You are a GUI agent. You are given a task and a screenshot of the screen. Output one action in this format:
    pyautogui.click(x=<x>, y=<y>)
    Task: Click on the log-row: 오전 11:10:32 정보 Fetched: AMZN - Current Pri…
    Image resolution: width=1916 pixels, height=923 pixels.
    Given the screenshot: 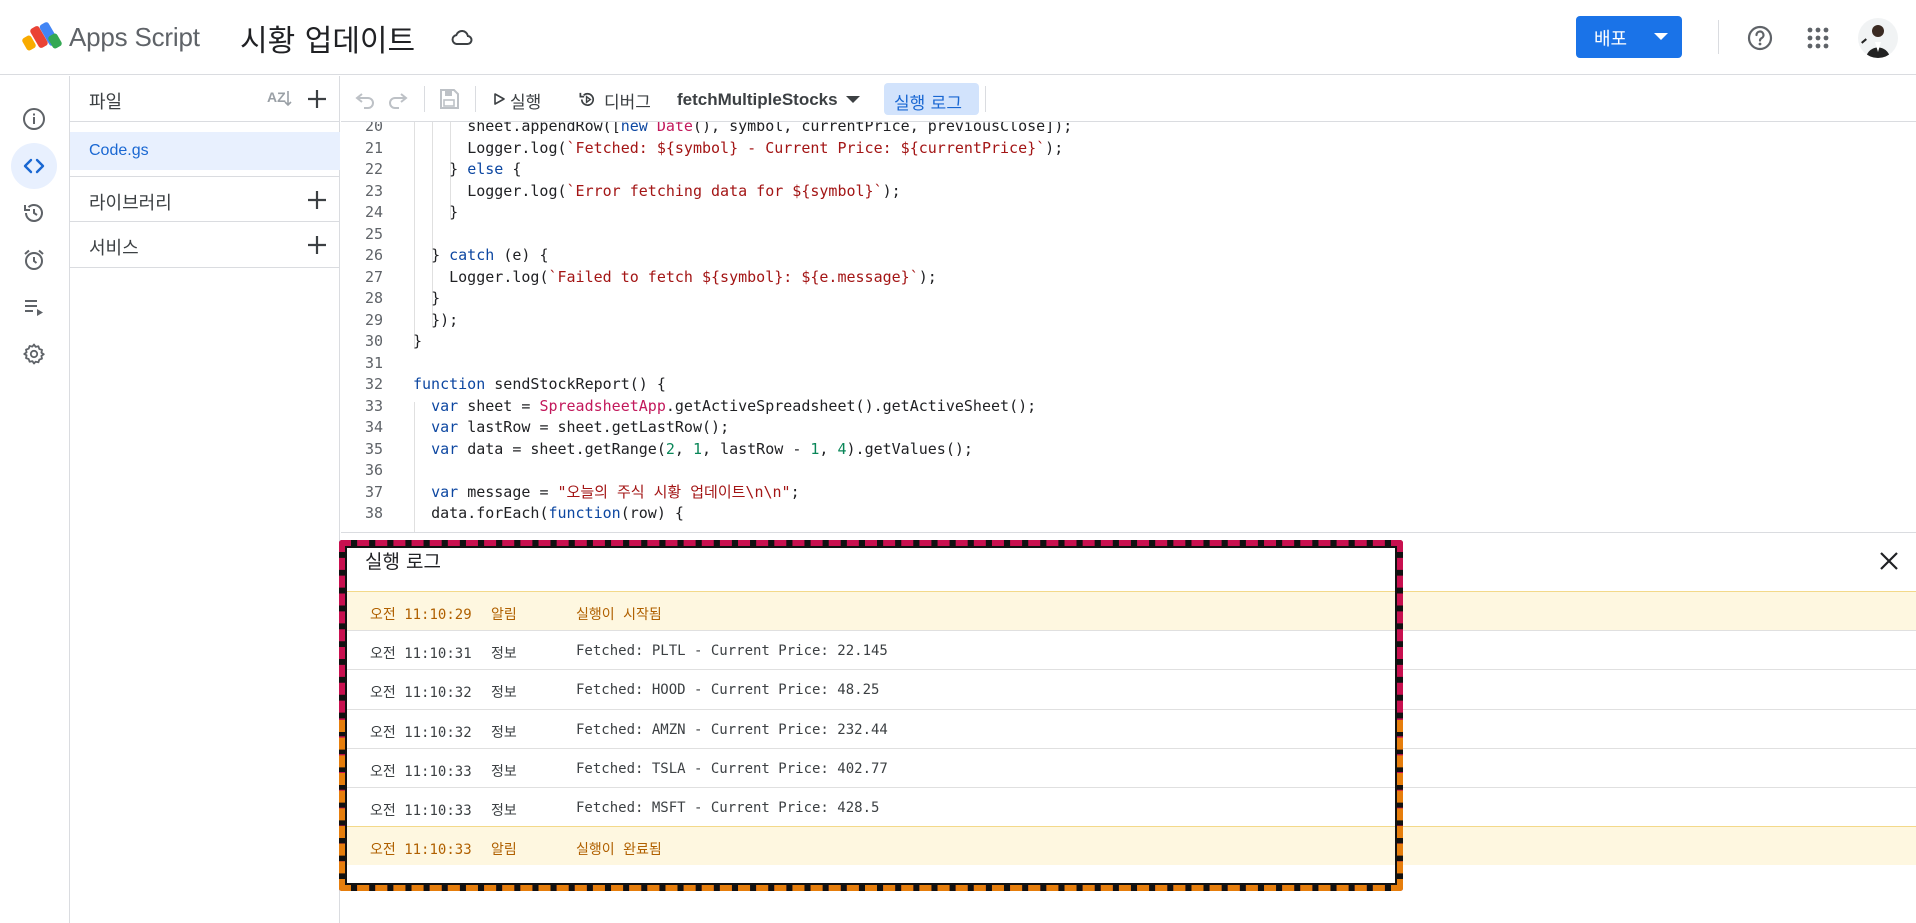 What is the action you would take?
    pyautogui.click(x=1128, y=728)
    